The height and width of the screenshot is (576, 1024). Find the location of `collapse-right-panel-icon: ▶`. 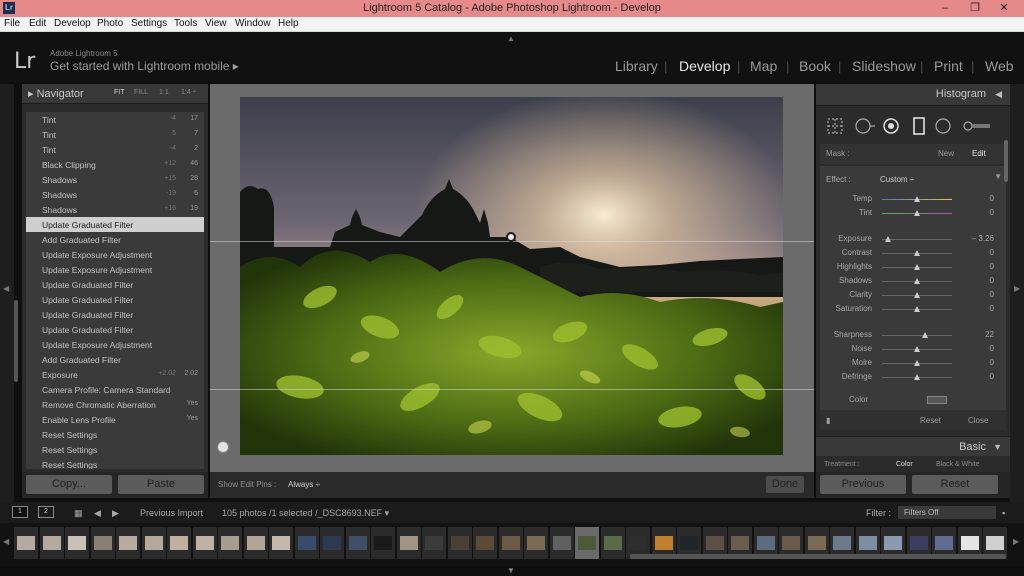

collapse-right-panel-icon: ▶ is located at coordinates (1017, 288).